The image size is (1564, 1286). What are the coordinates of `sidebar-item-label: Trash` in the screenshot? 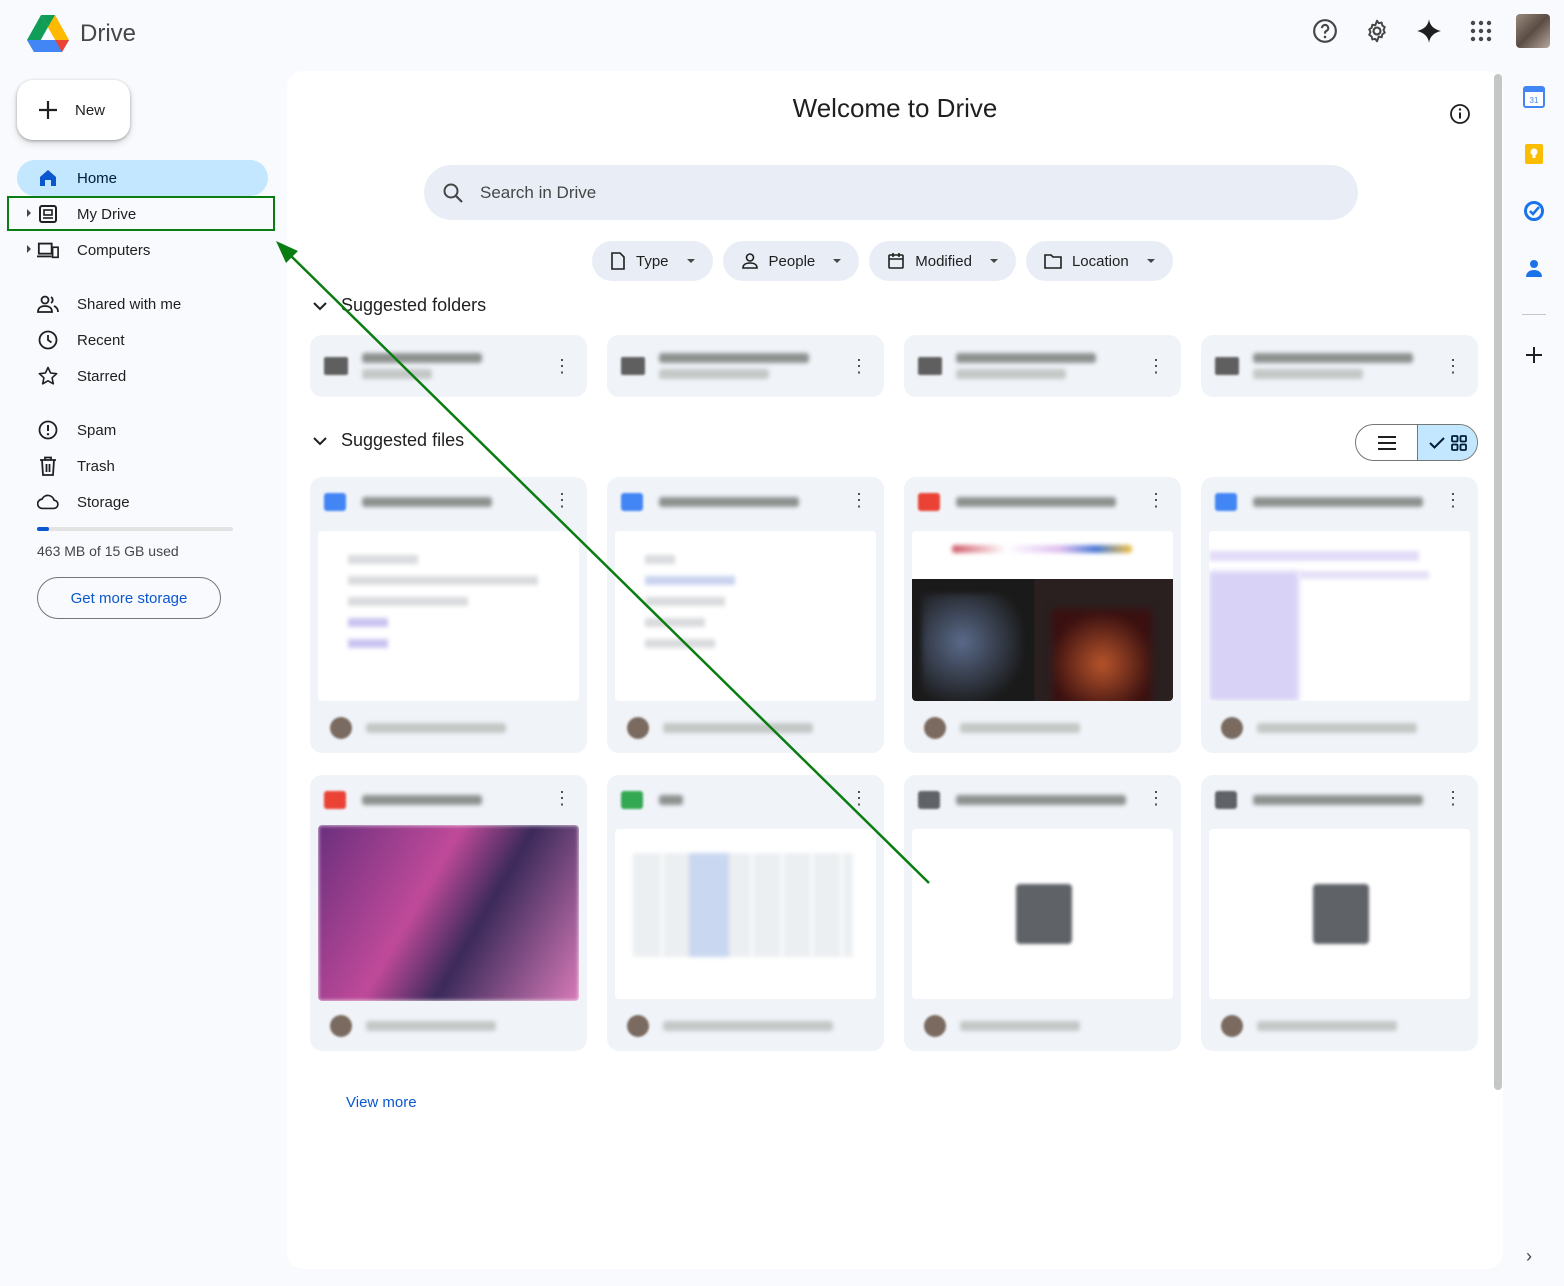 It's located at (96, 466).